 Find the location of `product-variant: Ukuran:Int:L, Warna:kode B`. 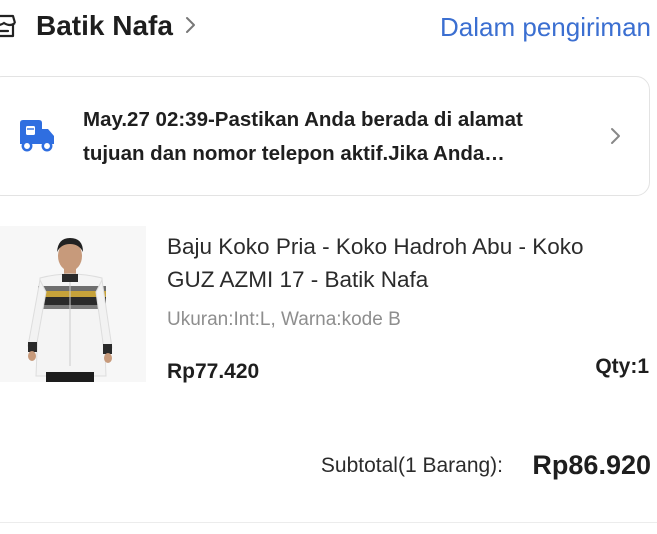

product-variant: Ukuran:Int:L, Warna:kode B is located at coordinates (284, 319).